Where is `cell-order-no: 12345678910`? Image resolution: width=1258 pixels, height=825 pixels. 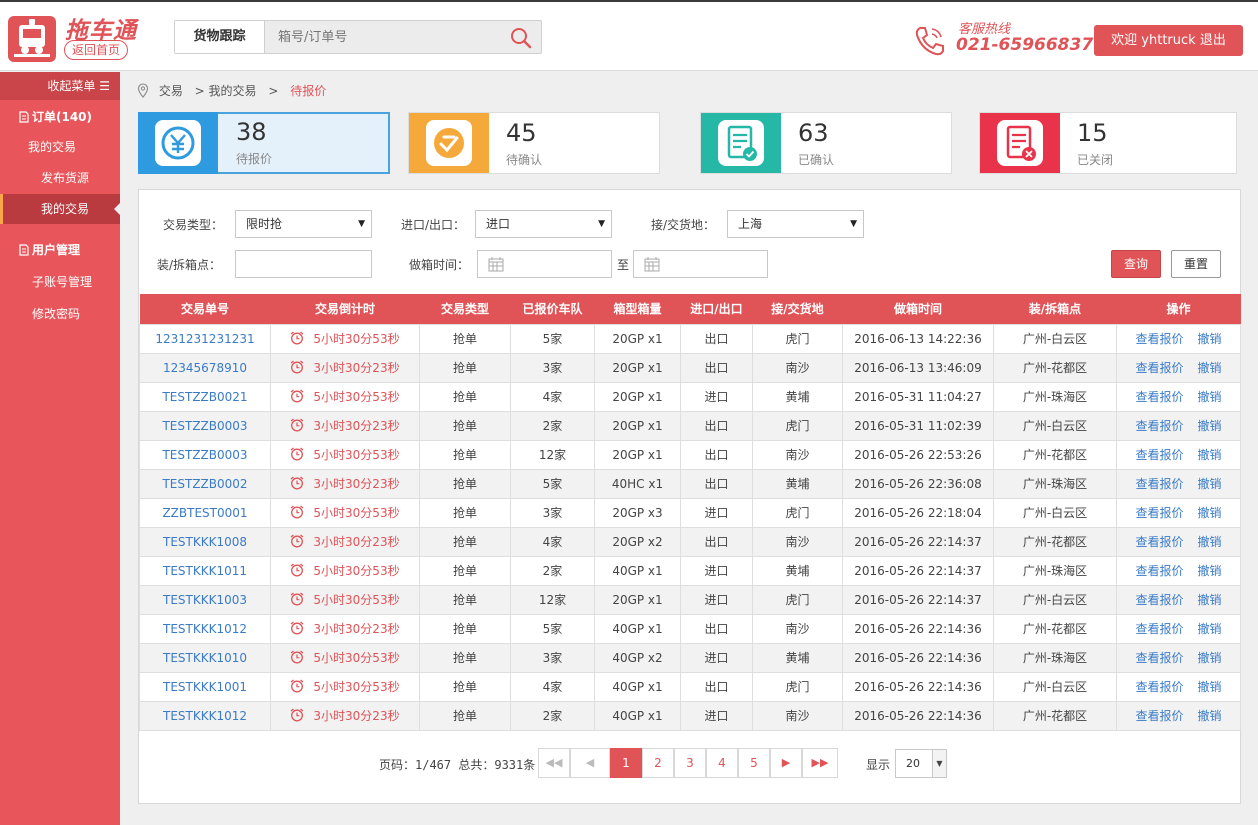 cell-order-no: 12345678910 is located at coordinates (205, 367).